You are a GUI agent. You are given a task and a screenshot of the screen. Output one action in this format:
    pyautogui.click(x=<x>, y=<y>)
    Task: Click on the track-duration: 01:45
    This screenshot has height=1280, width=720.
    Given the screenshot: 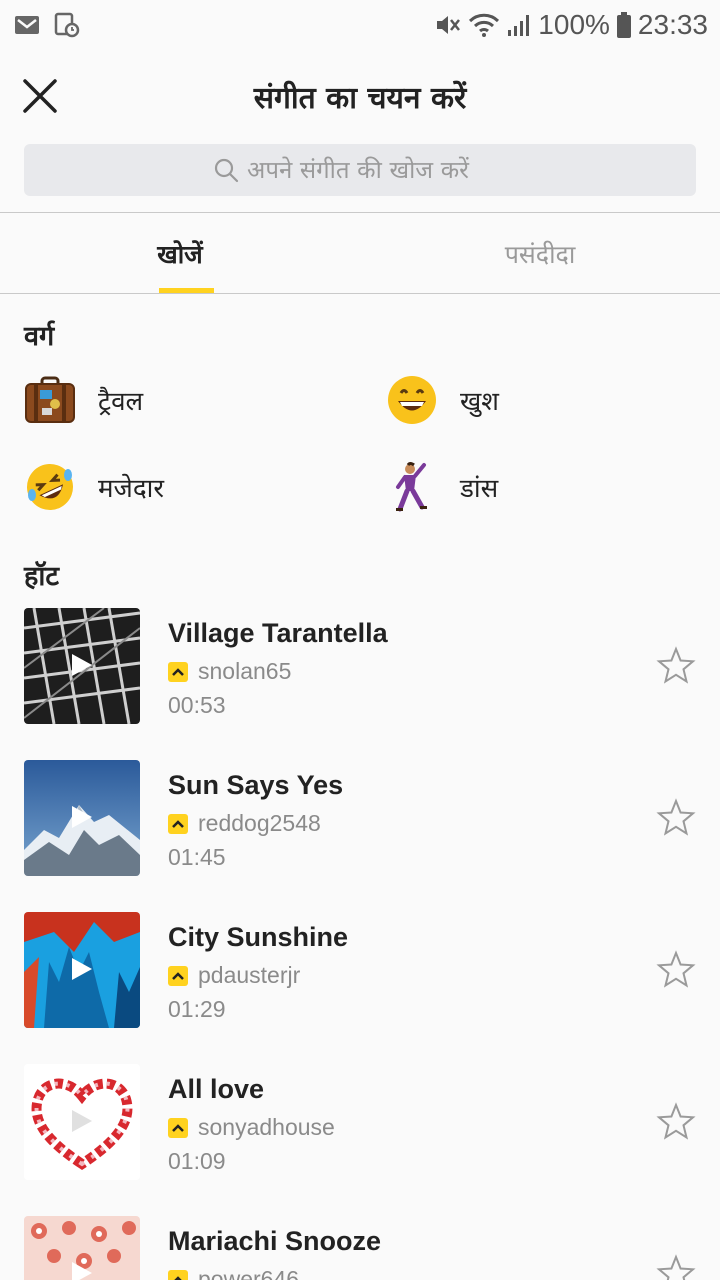 What is the action you would take?
    pyautogui.click(x=197, y=857)
    